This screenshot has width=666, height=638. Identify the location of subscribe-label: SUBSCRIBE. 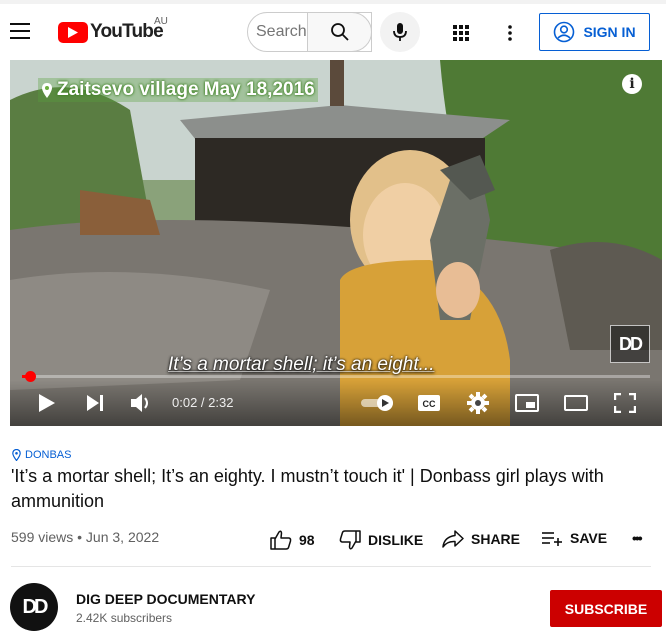
(606, 608).